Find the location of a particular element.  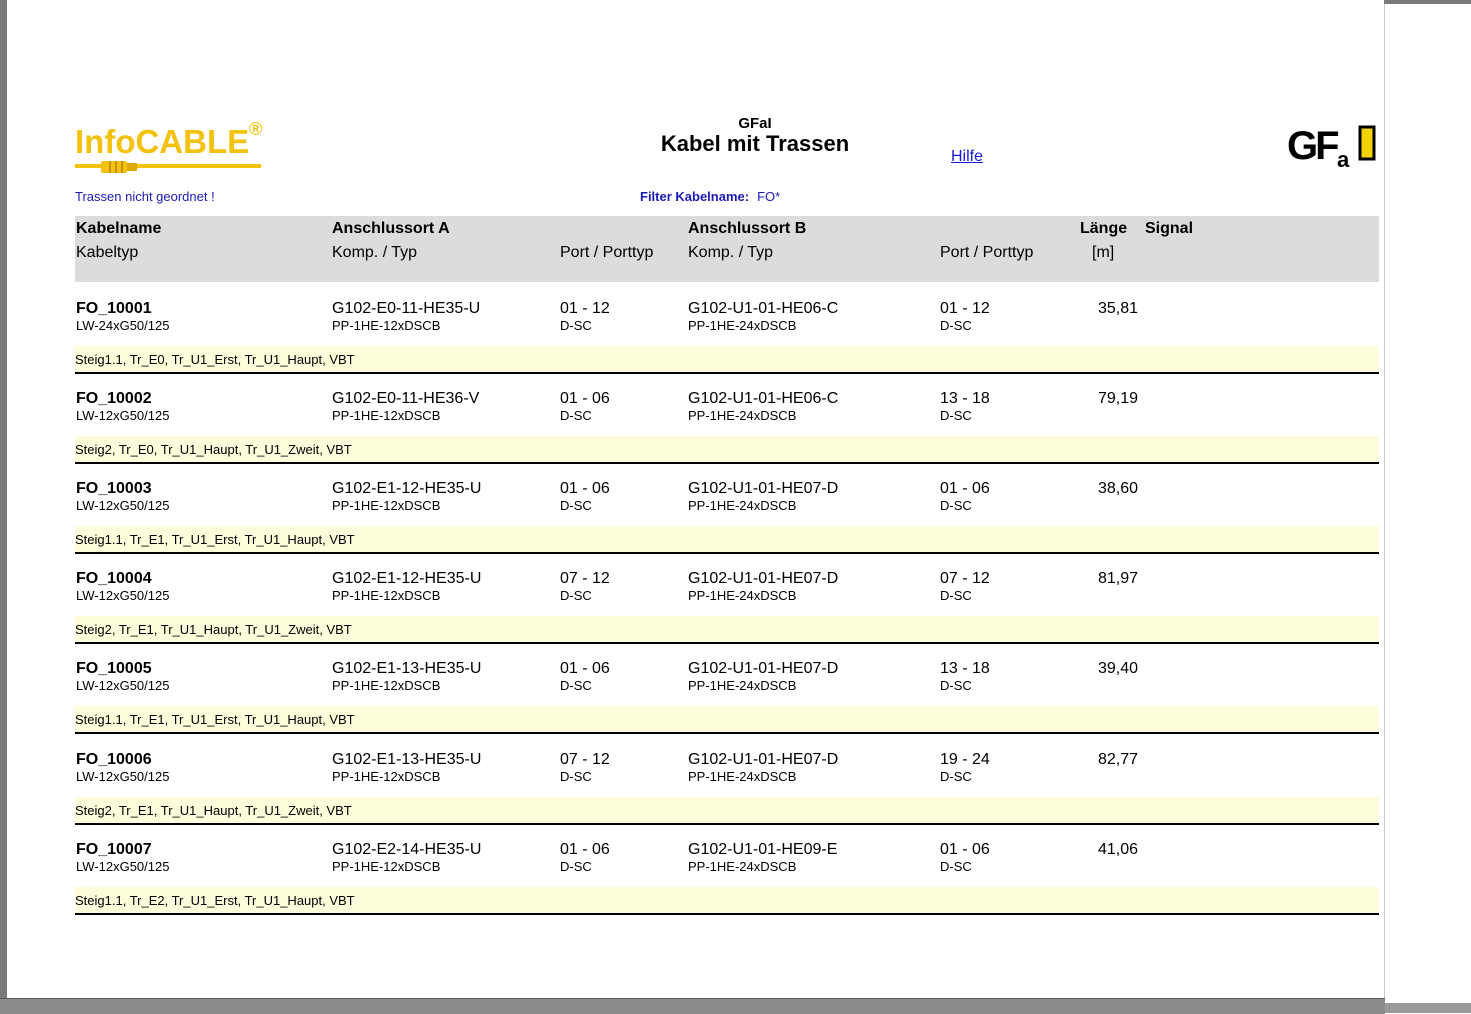

a-component: G102-E0-11-HE36-V is located at coordinates (406, 398).